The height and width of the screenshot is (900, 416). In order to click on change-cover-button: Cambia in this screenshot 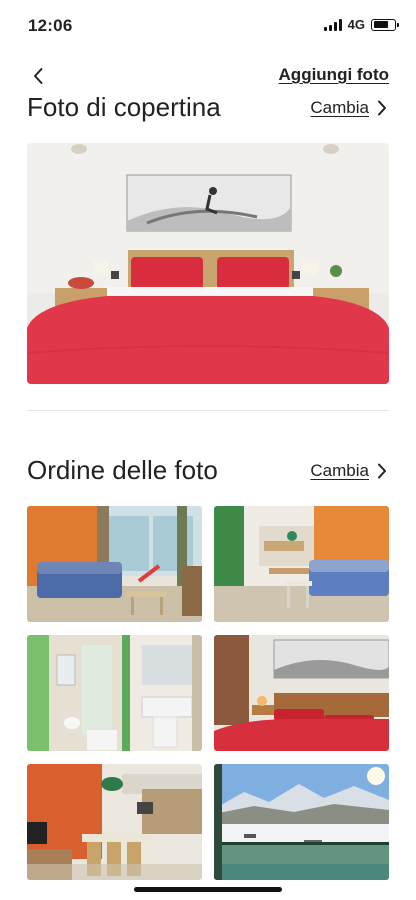, I will do `click(349, 108)`.